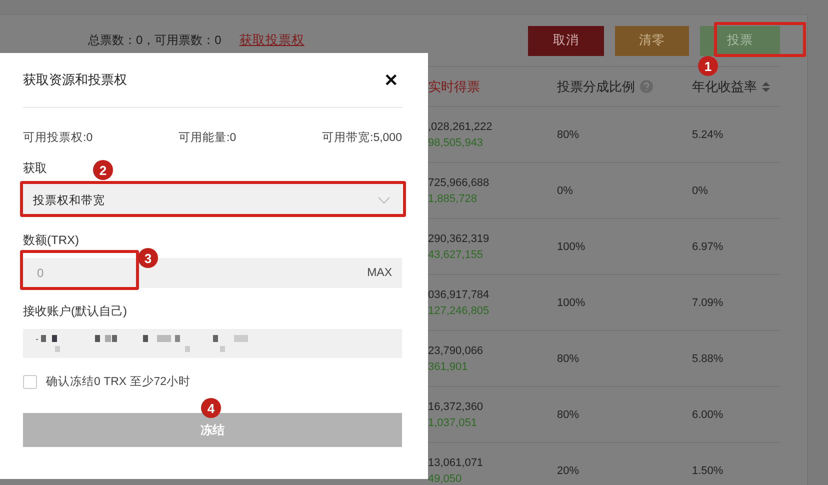  What do you see at coordinates (708, 302) in the screenshot?
I see `annual-yield: 7.09%` at bounding box center [708, 302].